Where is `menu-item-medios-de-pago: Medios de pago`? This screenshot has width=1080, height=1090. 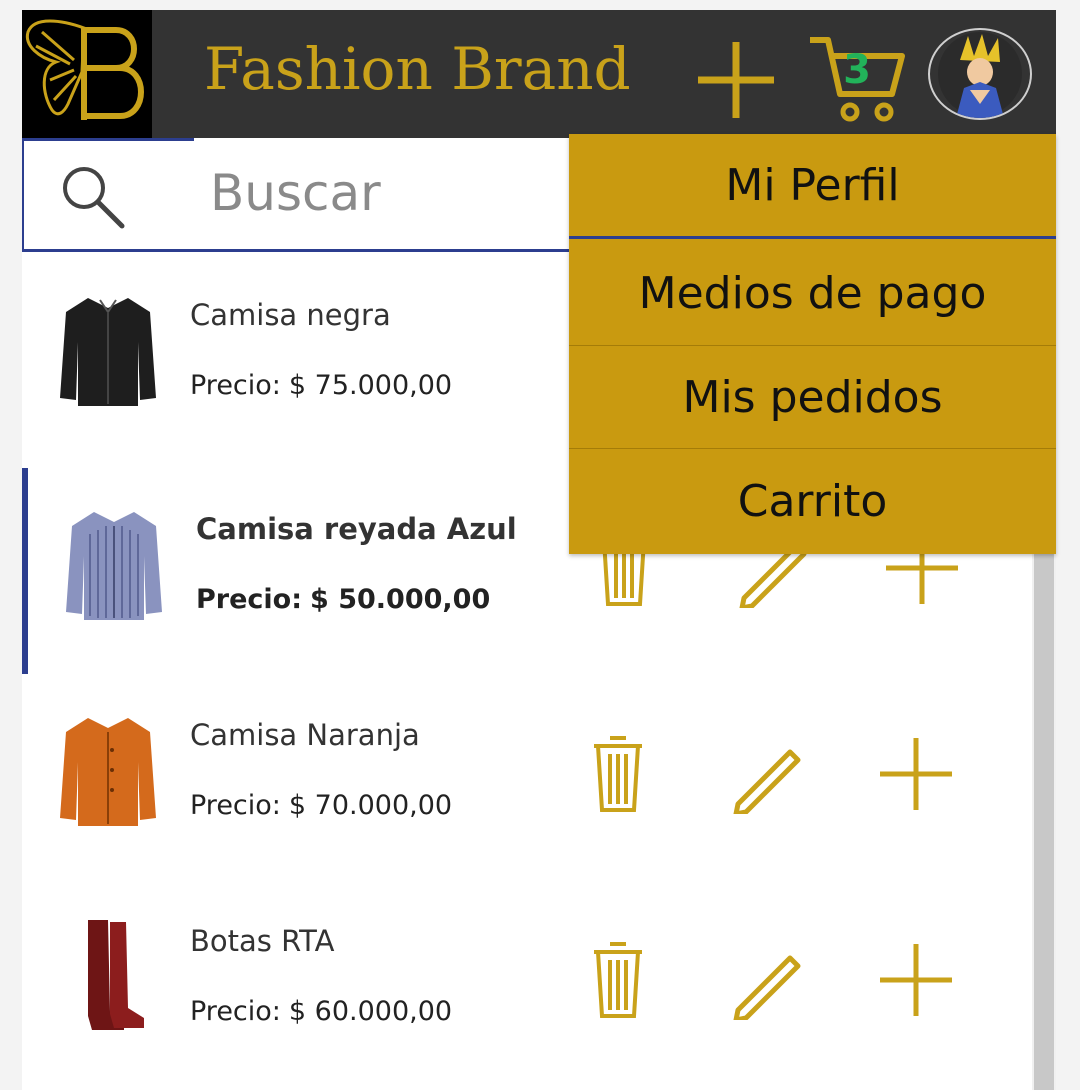 menu-item-medios-de-pago: Medios de pago is located at coordinates (812, 293).